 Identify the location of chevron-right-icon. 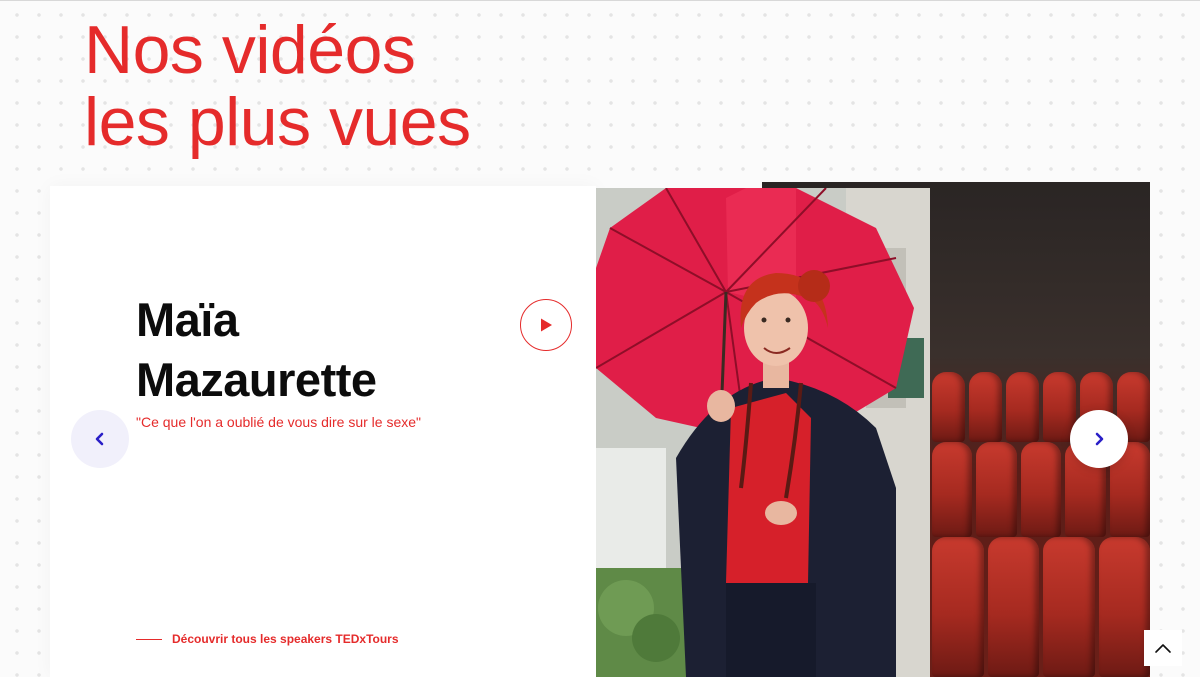
(1099, 439).